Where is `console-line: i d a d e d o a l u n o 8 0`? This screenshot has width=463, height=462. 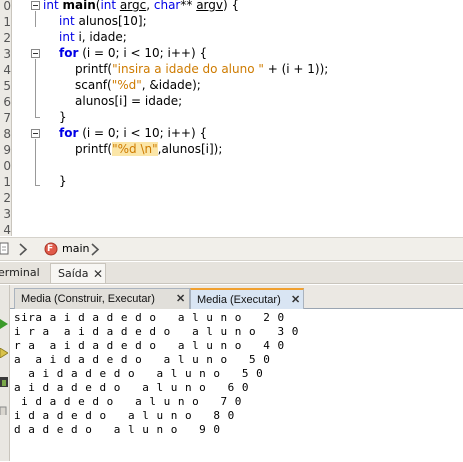
console-line: i d a d e d o a l u n o 8 0 is located at coordinates (124, 415).